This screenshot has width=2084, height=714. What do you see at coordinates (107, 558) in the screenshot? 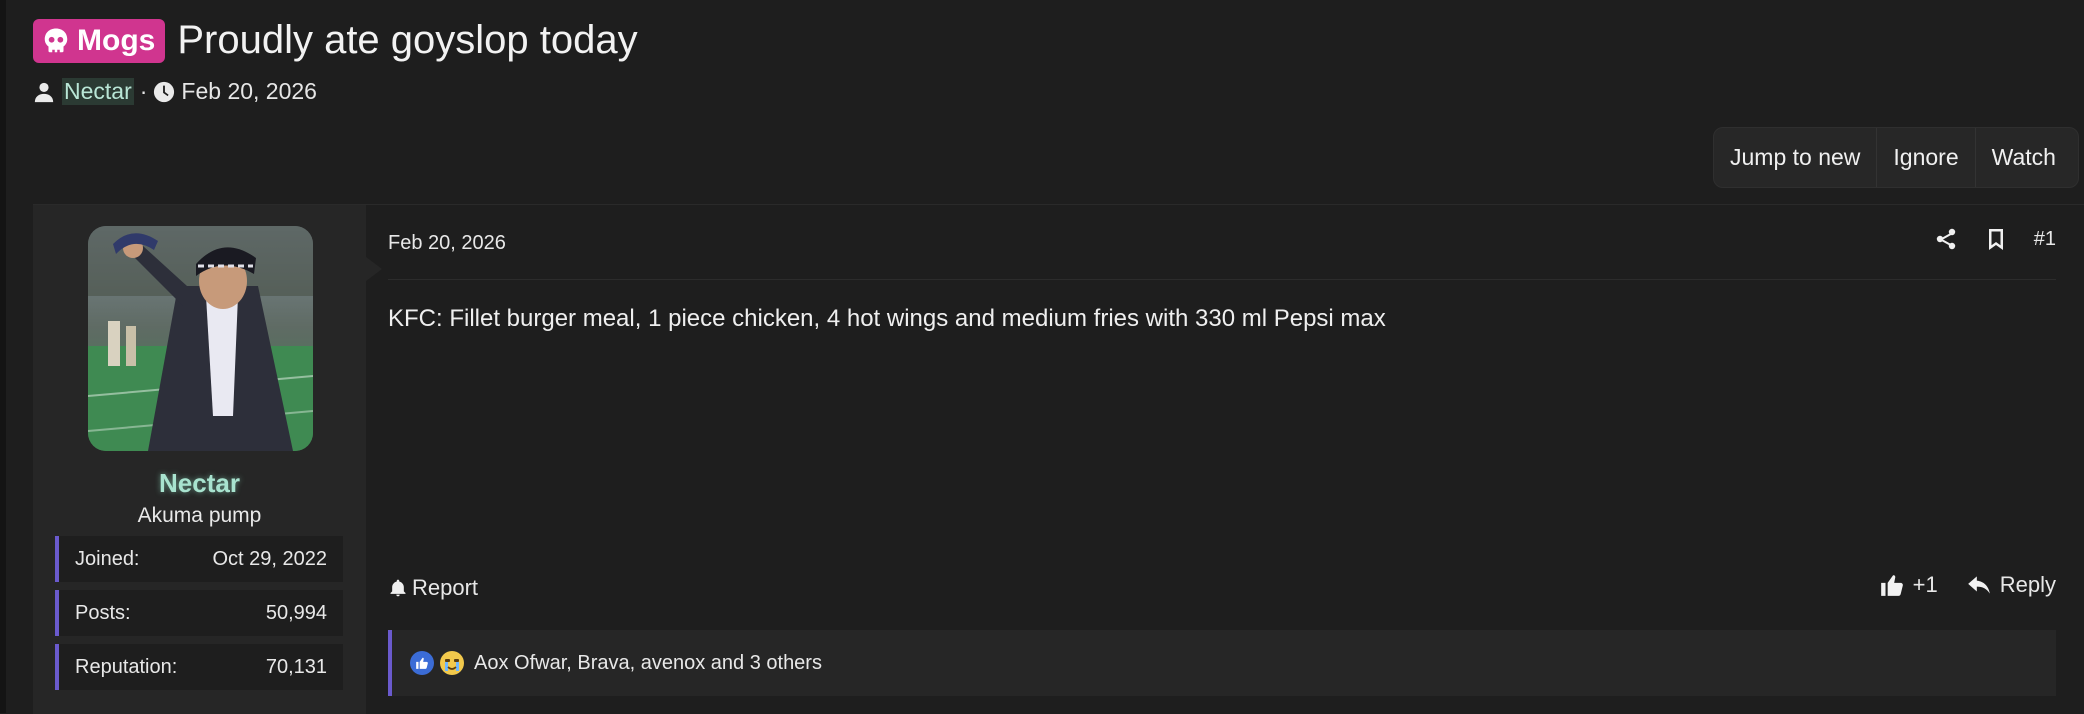
I see `stat-label: Joined:` at bounding box center [107, 558].